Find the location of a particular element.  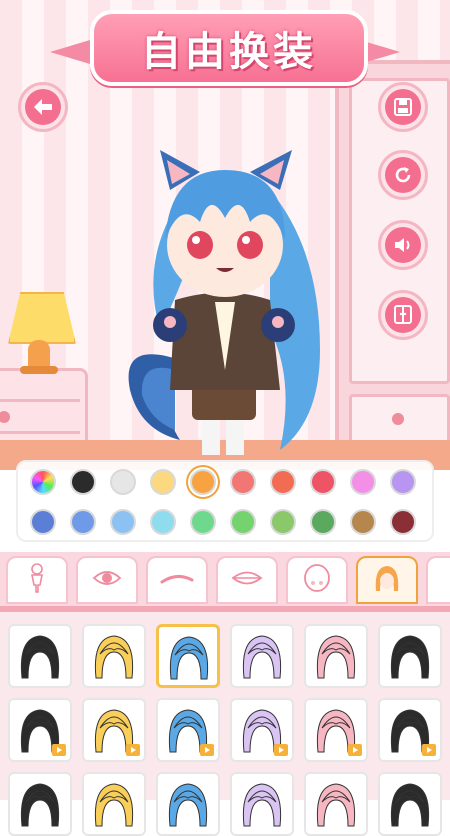

eyebrow-icon is located at coordinates (177, 580).